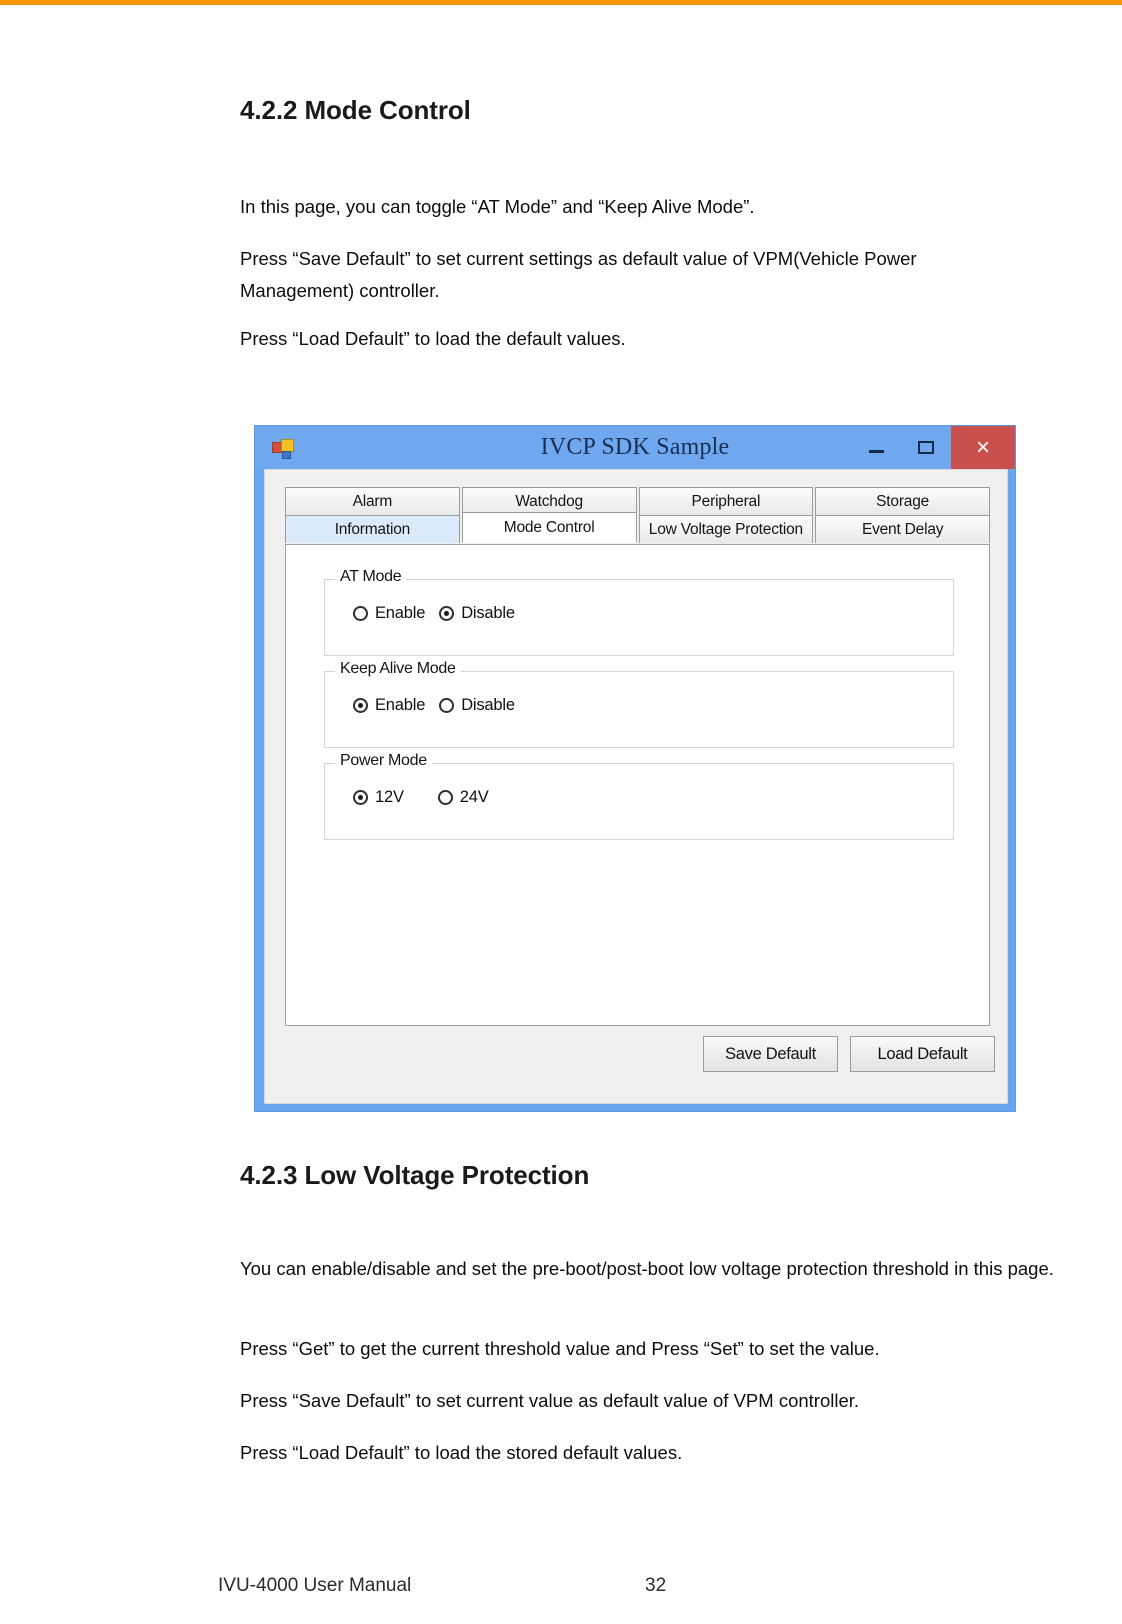  I want to click on minimize-button, so click(876, 447).